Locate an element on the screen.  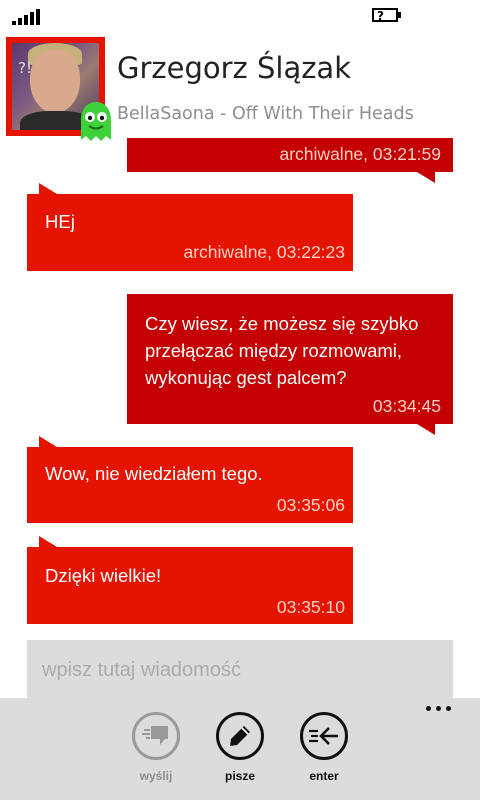
typing-button-label: pisze is located at coordinates (239, 776).